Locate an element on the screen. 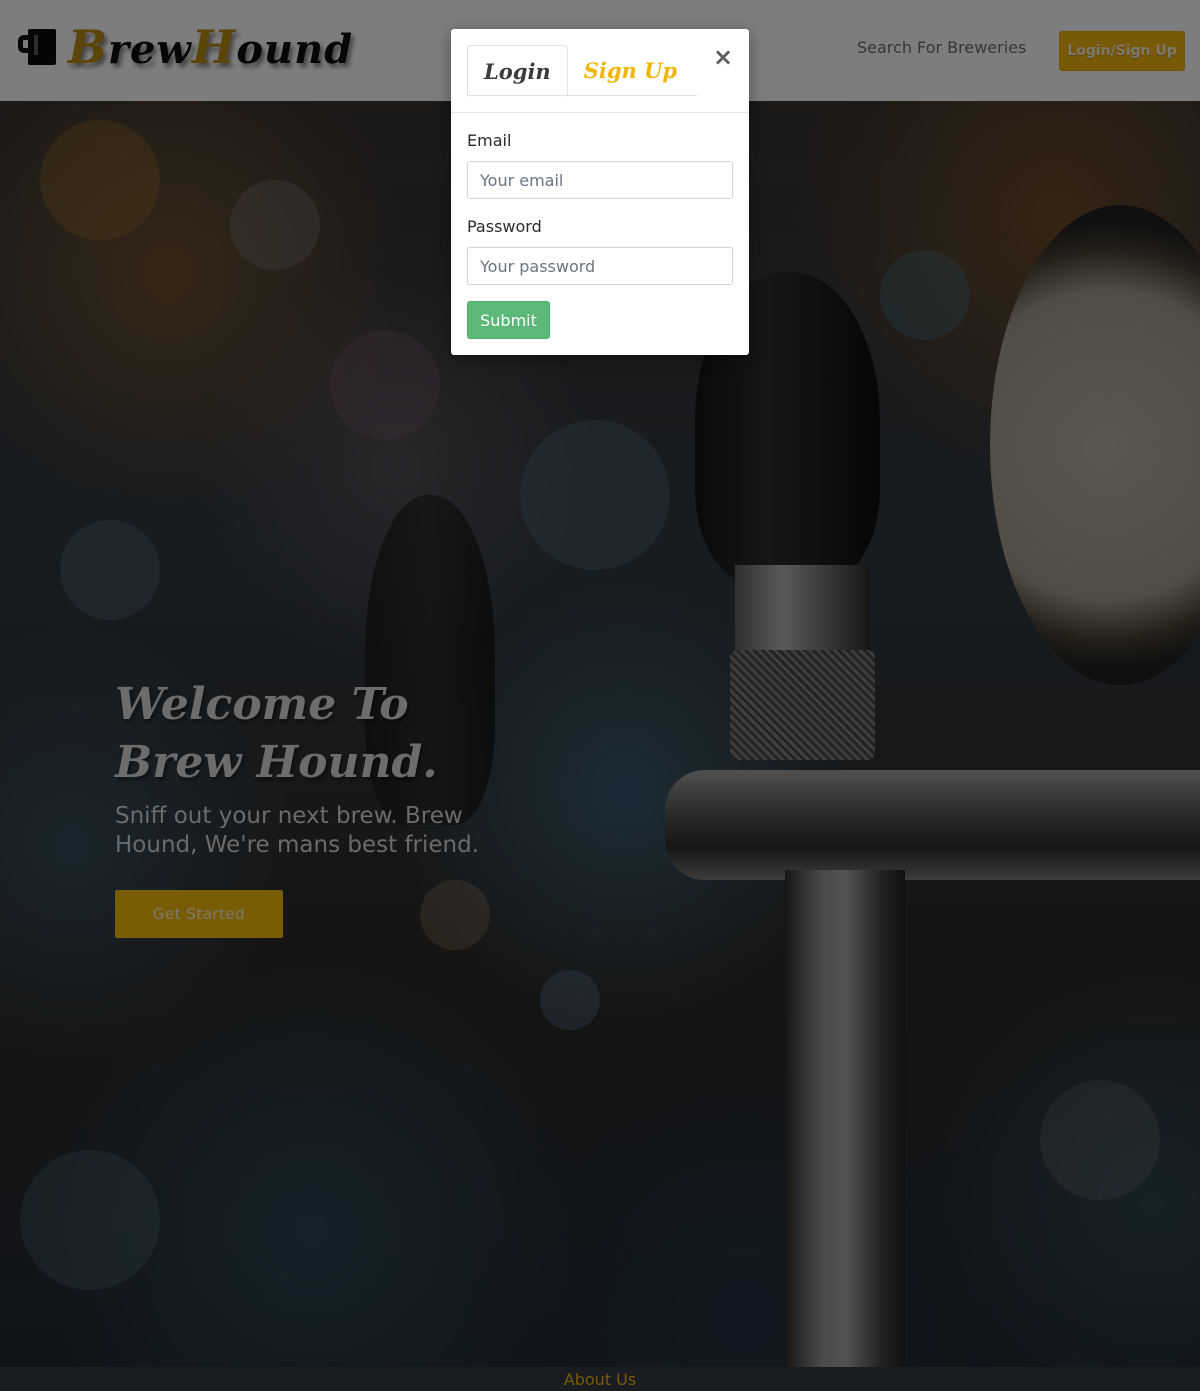 Image resolution: width=1200 pixels, height=1391 pixels. auth-tabs: Login Sign Up is located at coordinates (582, 71).